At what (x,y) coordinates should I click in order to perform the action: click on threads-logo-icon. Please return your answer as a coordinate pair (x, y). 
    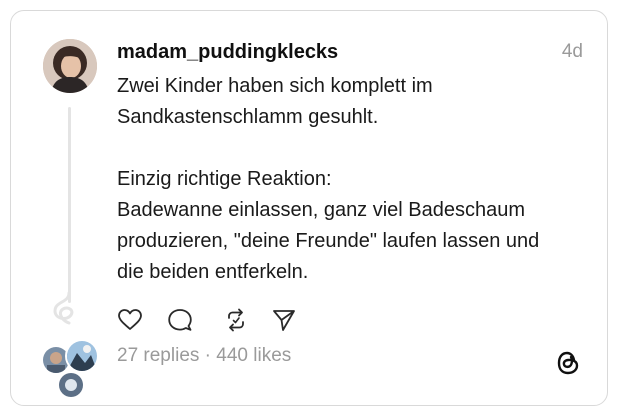
    Looking at the image, I should click on (568, 363).